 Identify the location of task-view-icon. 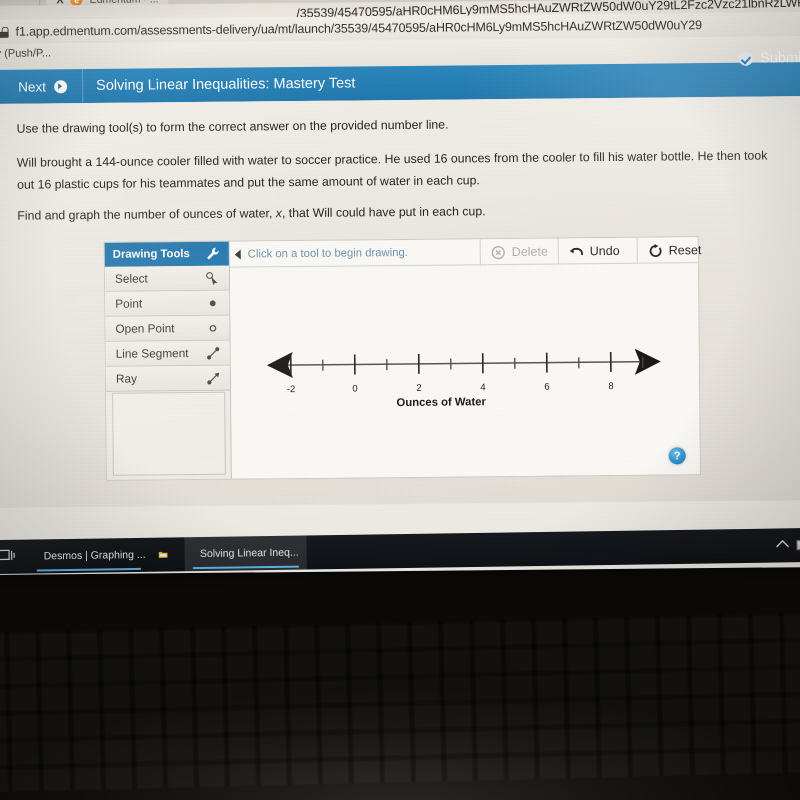
(8, 556).